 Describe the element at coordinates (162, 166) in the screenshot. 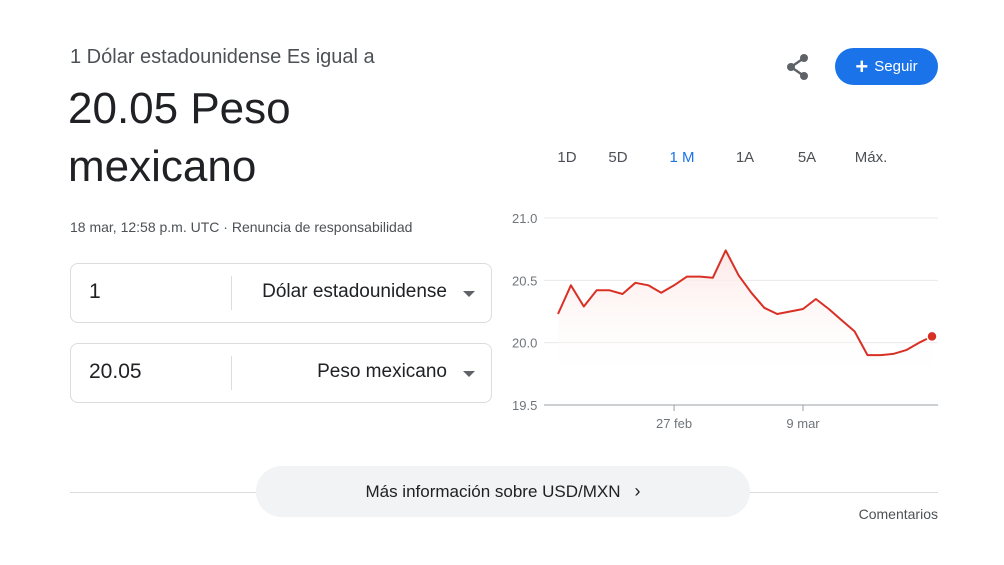

I see `conversion-result-line-2: mexicano` at that location.